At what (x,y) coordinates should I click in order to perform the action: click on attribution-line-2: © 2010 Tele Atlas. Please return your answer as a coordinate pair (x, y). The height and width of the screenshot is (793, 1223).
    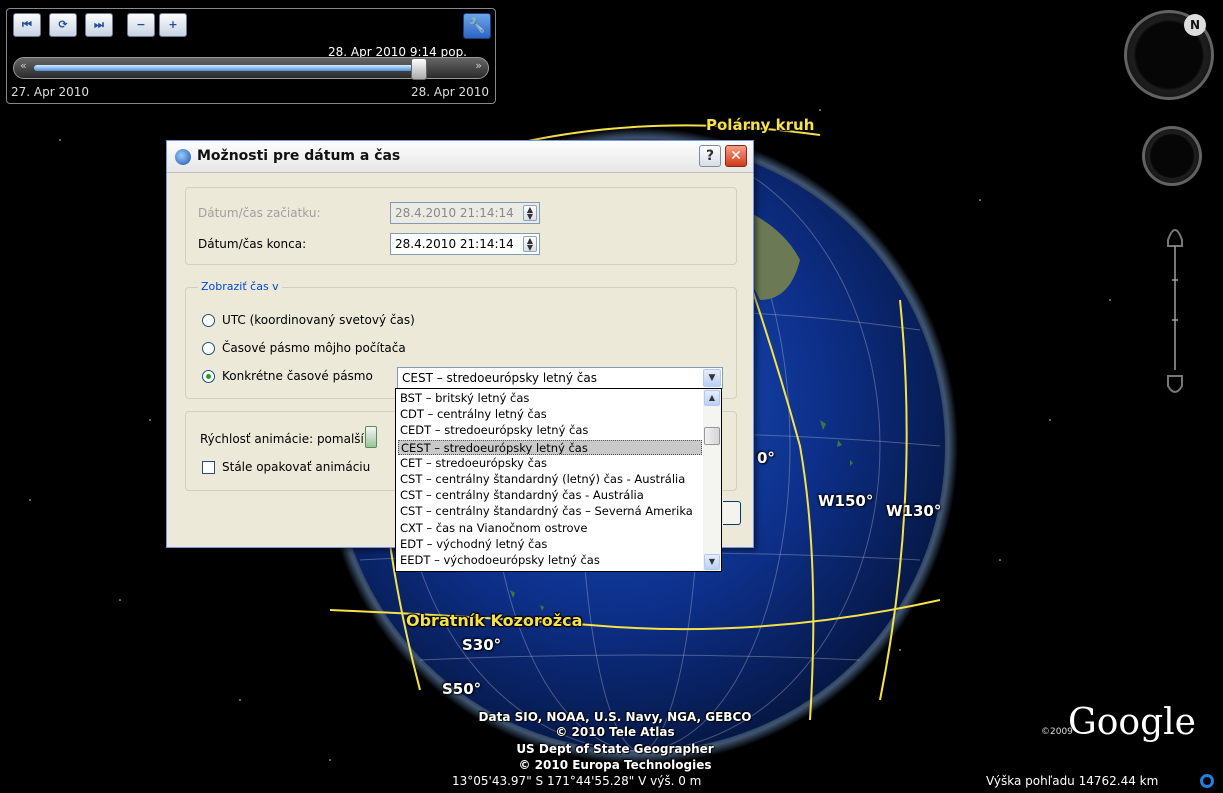
    Looking at the image, I should click on (615, 732).